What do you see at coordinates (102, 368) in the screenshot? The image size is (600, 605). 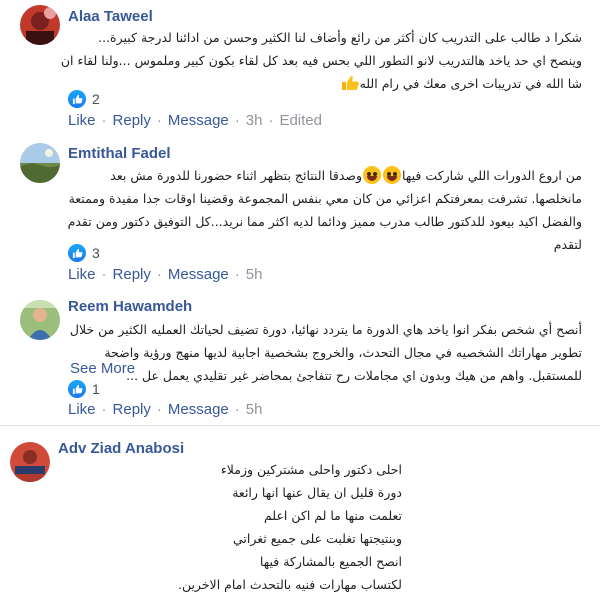 I see `see-more-link: See More` at bounding box center [102, 368].